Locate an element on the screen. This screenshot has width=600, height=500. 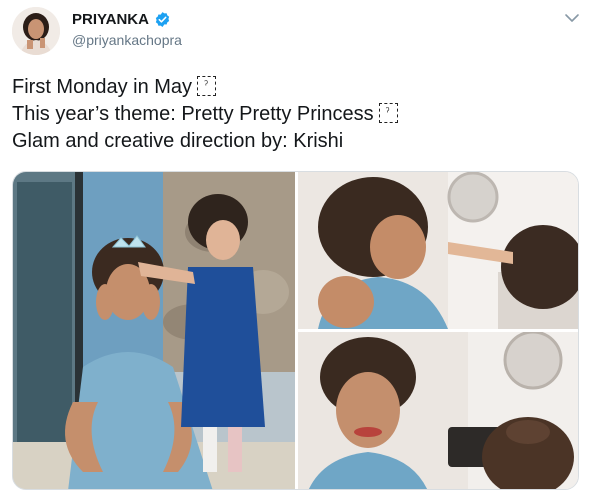
chevron-down-icon is located at coordinates (572, 18).